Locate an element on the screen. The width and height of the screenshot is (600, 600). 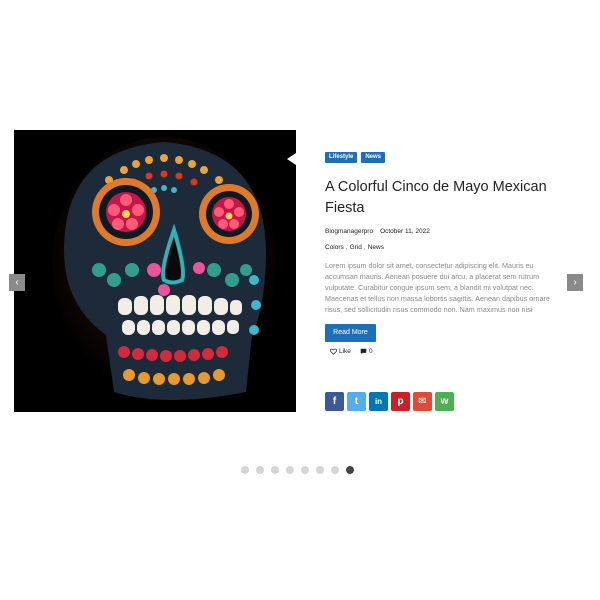
pagination-dot-active is located at coordinates (350, 470).